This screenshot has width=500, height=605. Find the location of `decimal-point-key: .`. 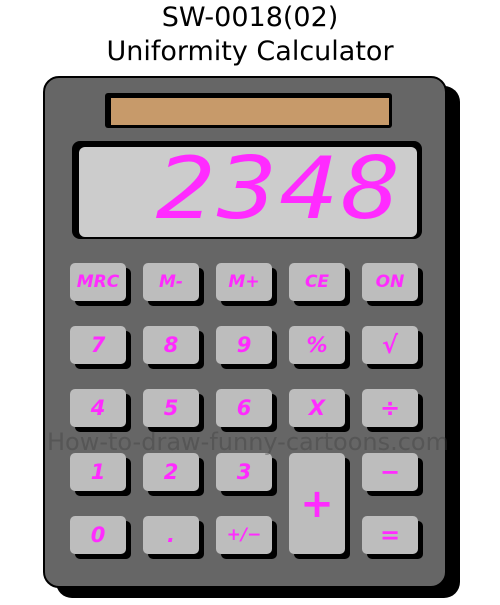

decimal-point-key: . is located at coordinates (171, 535).